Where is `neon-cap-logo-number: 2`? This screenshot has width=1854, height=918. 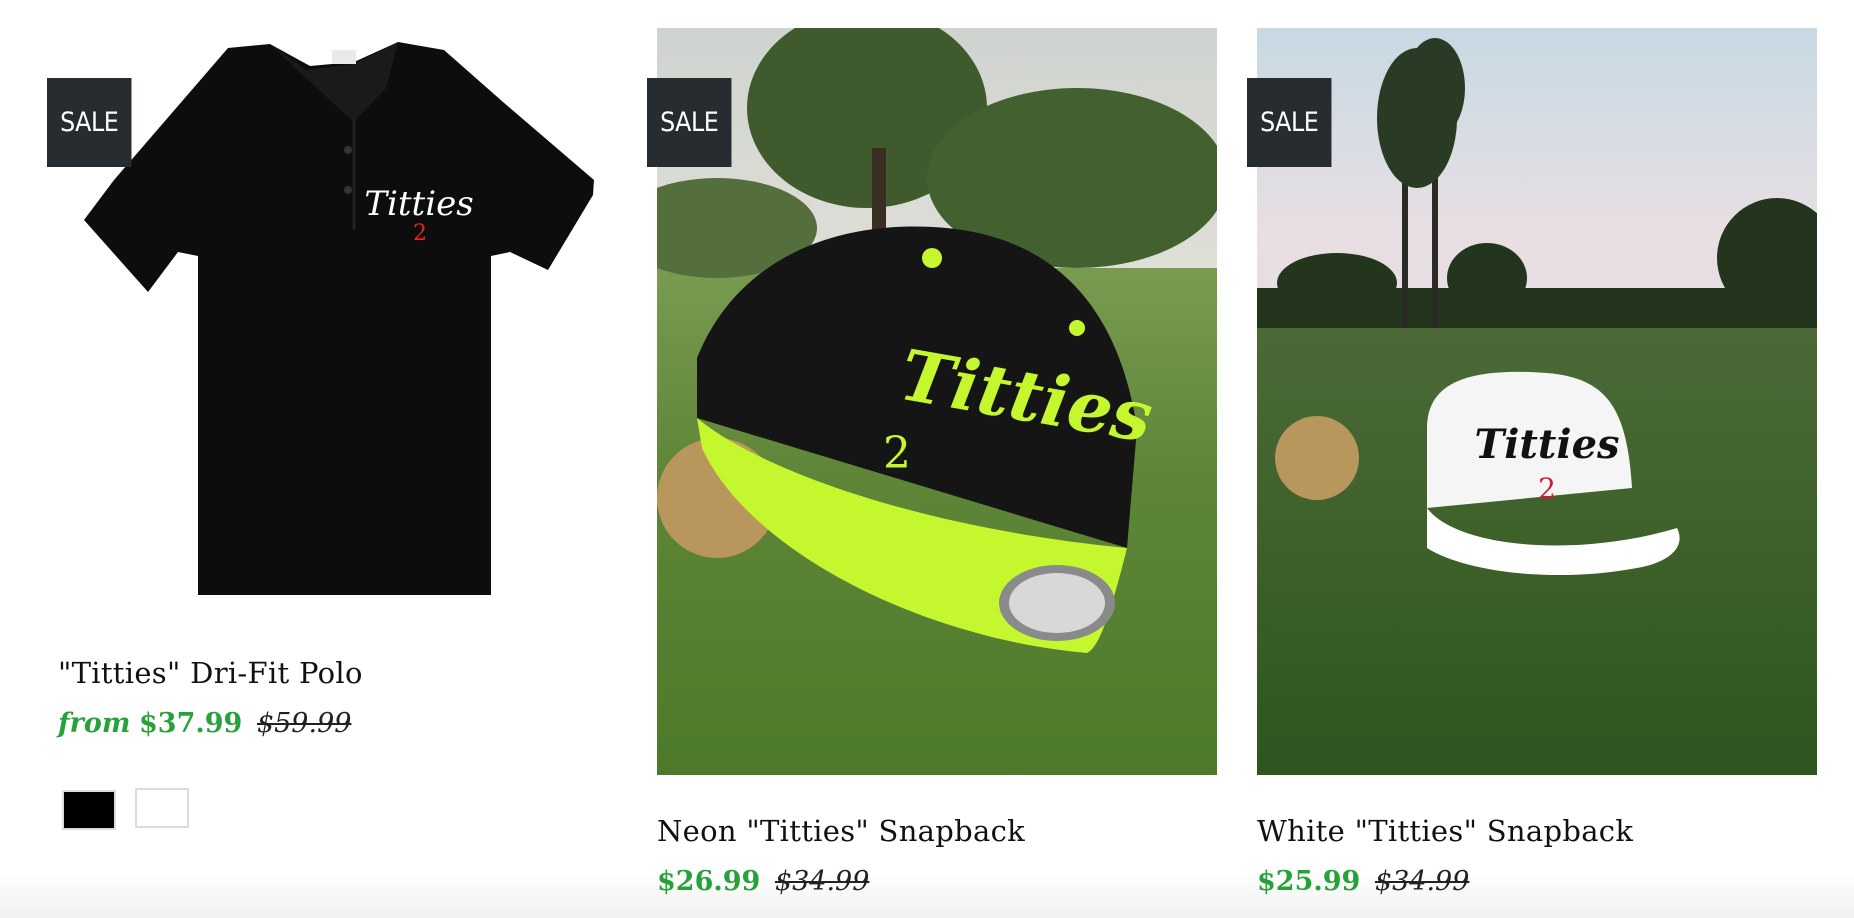 neon-cap-logo-number: 2 is located at coordinates (897, 453).